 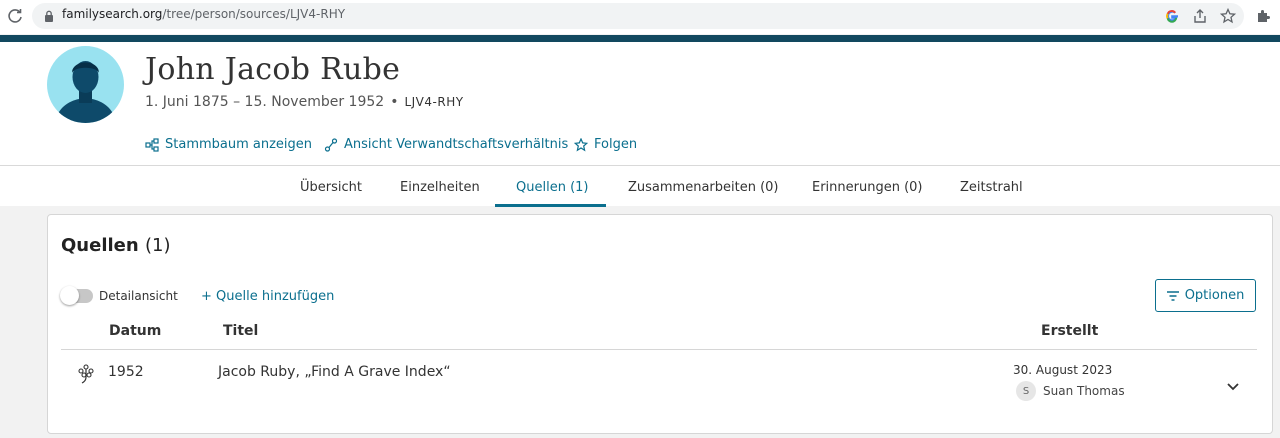 What do you see at coordinates (157, 245) in the screenshot?
I see `sources-count: (1)` at bounding box center [157, 245].